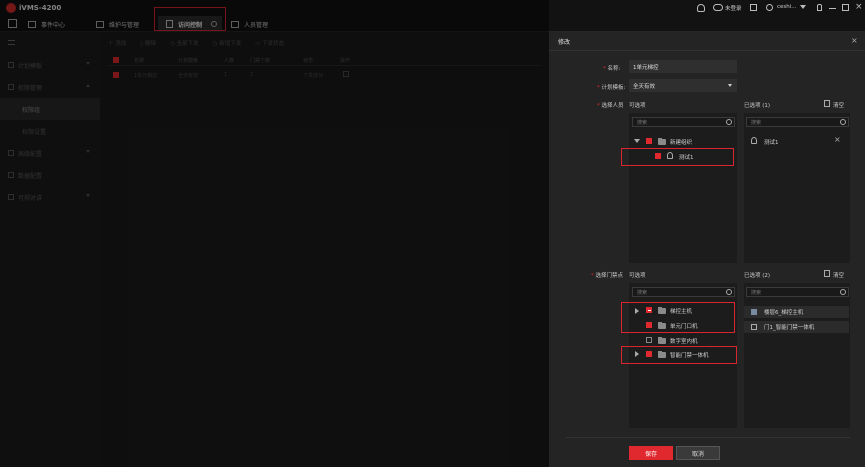 The width and height of the screenshot is (865, 467). I want to click on bell-icon, so click(701, 8).